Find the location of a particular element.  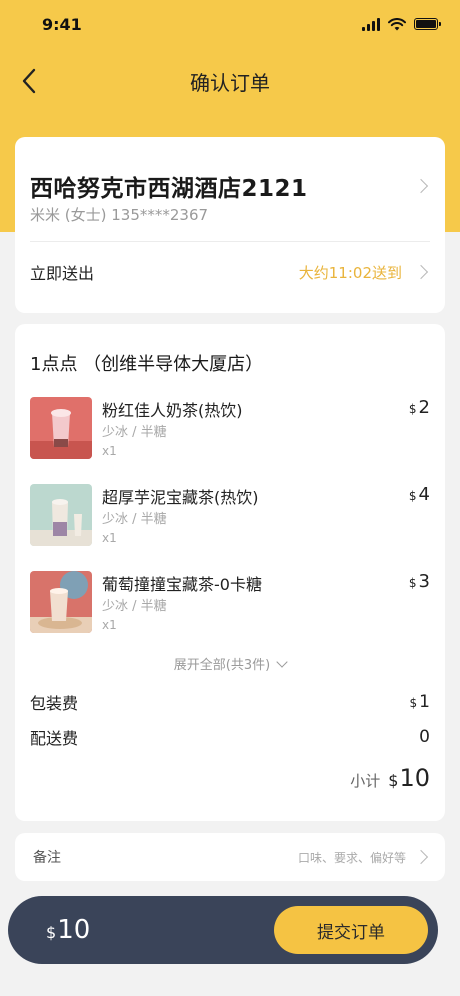

list-item: 超厚芋泥宝藏茶(热饮) 少冰 / 半糖 x1 $4 is located at coordinates (230, 516).